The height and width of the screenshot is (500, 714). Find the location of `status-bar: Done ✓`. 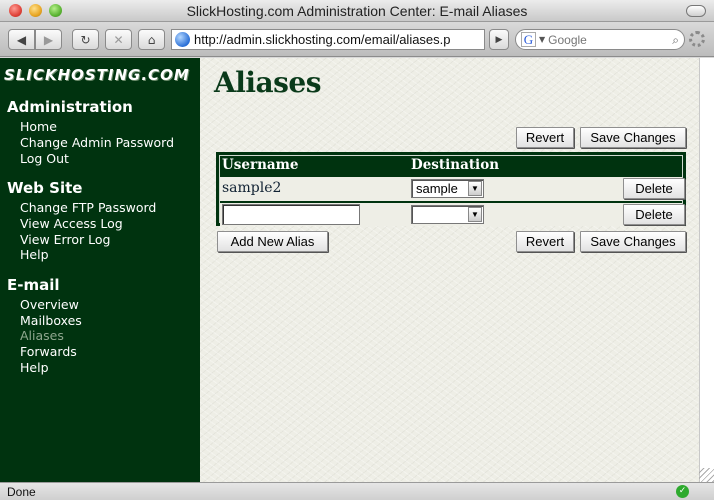

status-bar: Done ✓ is located at coordinates (357, 491).